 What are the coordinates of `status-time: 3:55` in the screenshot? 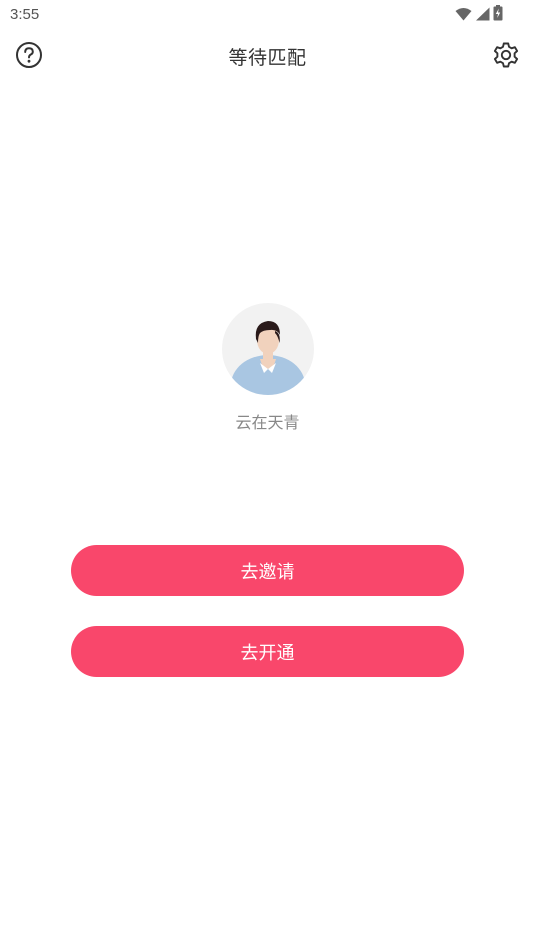 It's located at (25, 14).